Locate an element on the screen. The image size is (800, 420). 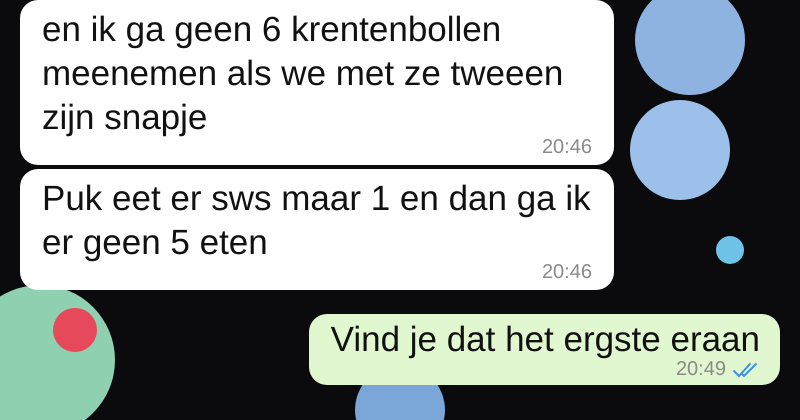
message-text: Puk eet er sws maar 1 en dan ga ik er geen 5 eten is located at coordinates (317, 221).